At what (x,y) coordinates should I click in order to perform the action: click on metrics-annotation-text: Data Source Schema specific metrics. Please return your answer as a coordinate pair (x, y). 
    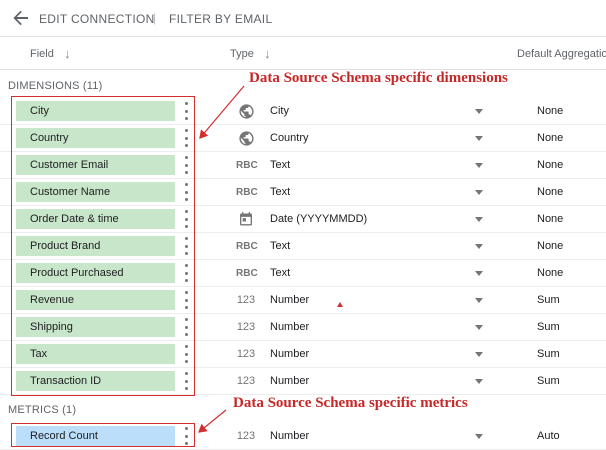
    Looking at the image, I should click on (350, 403).